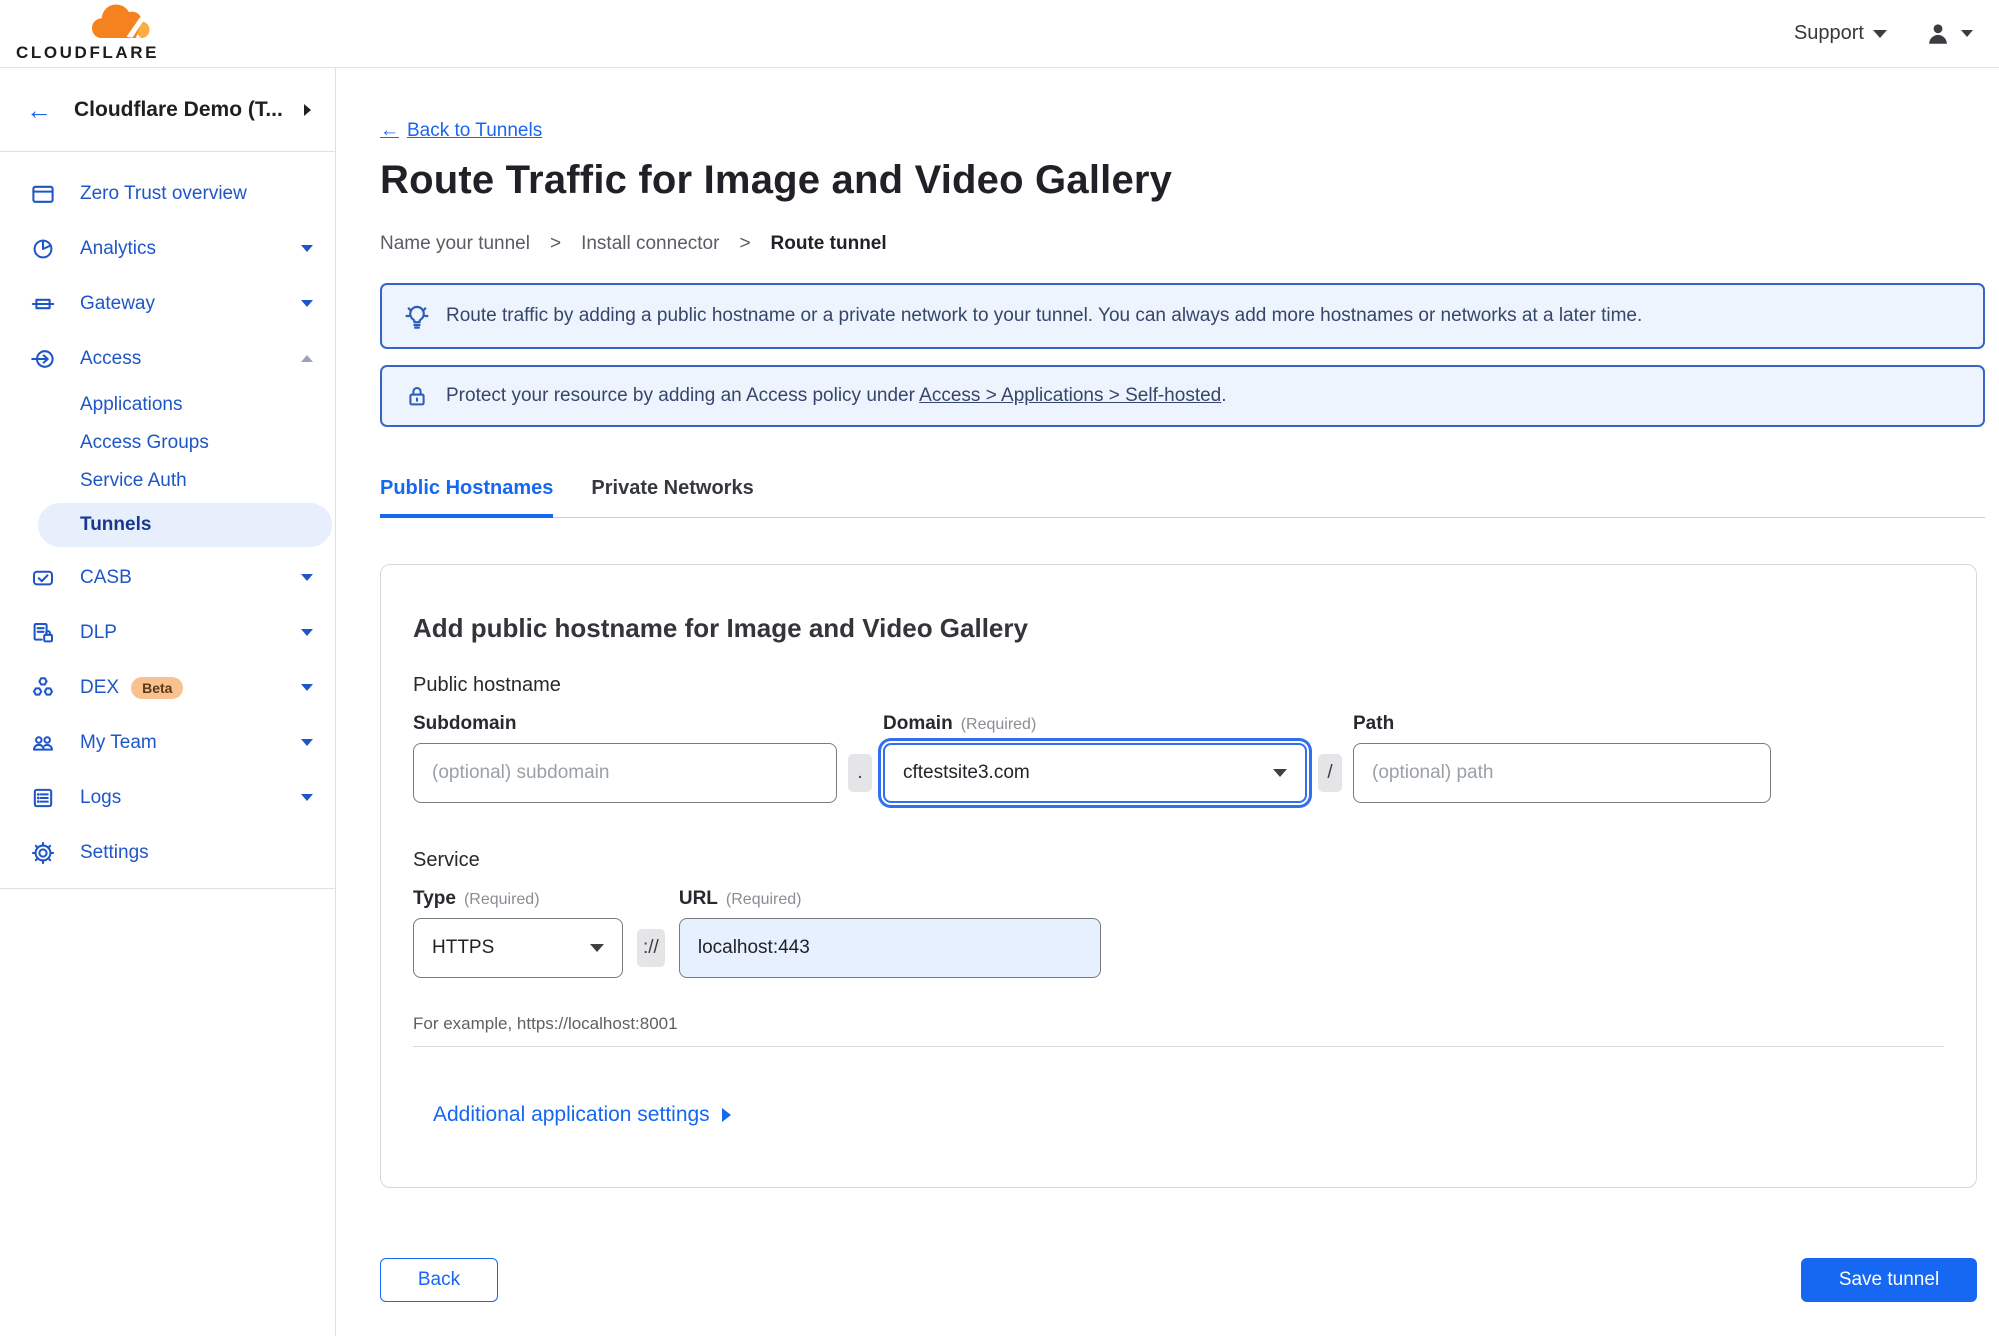 Image resolution: width=1999 pixels, height=1336 pixels. What do you see at coordinates (167, 405) in the screenshot?
I see `sidebar-item-applications: Applications` at bounding box center [167, 405].